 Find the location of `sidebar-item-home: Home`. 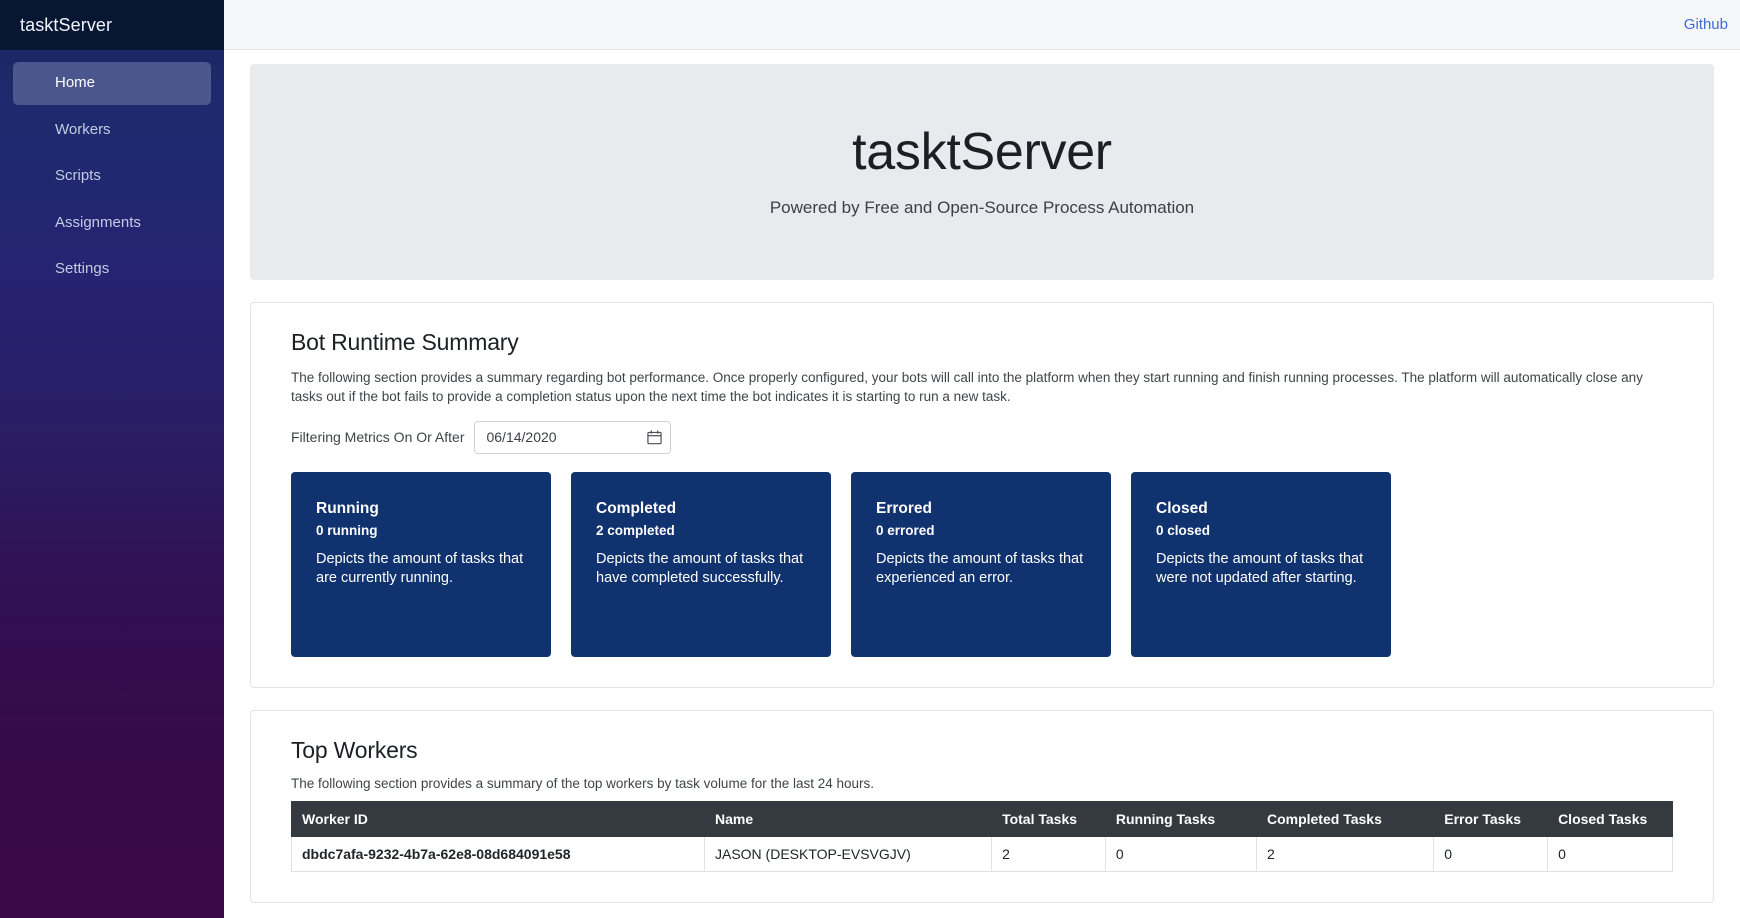

sidebar-item-home: Home is located at coordinates (112, 83).